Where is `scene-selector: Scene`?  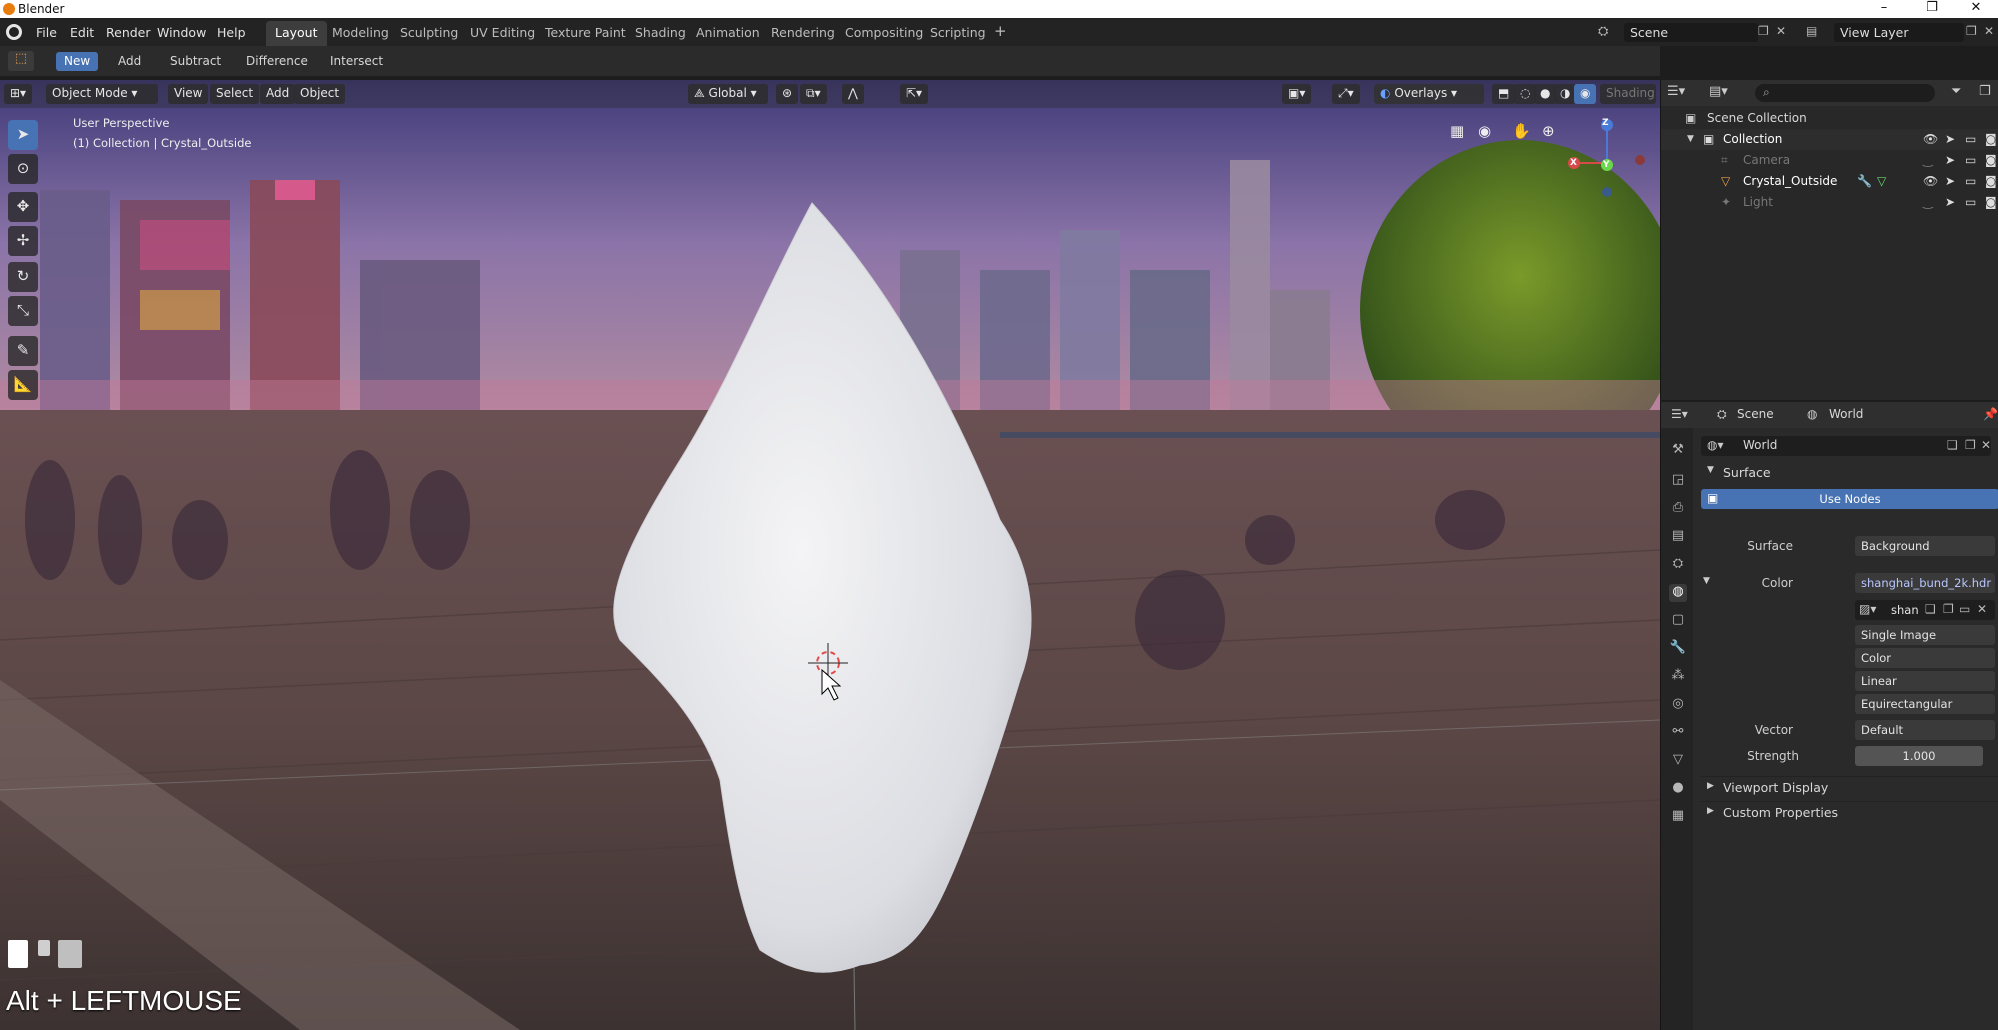
scene-selector: Scene is located at coordinates (1691, 32).